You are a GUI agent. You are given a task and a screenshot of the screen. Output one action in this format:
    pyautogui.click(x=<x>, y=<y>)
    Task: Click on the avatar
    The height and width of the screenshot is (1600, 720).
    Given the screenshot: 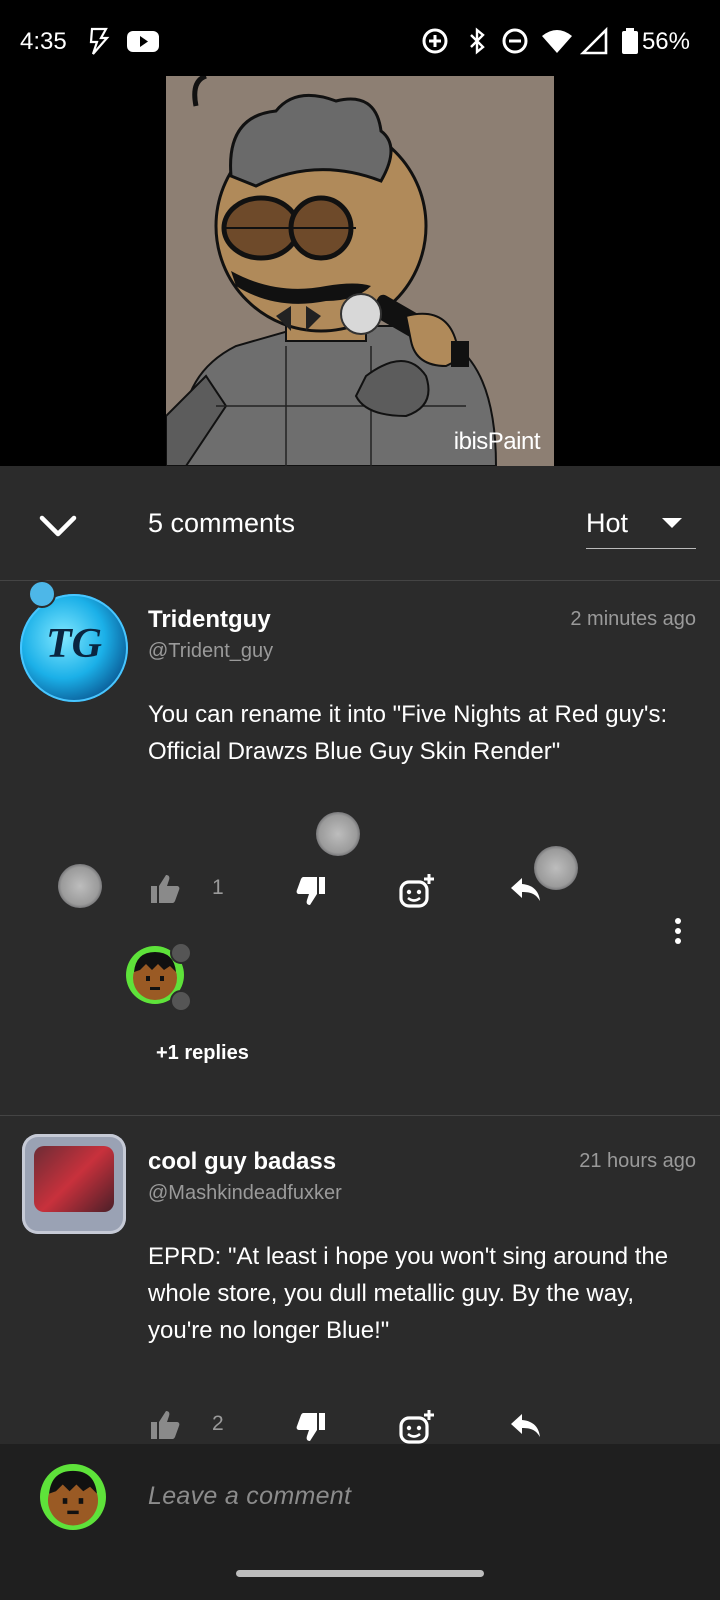 What is the action you would take?
    pyautogui.click(x=74, y=1184)
    